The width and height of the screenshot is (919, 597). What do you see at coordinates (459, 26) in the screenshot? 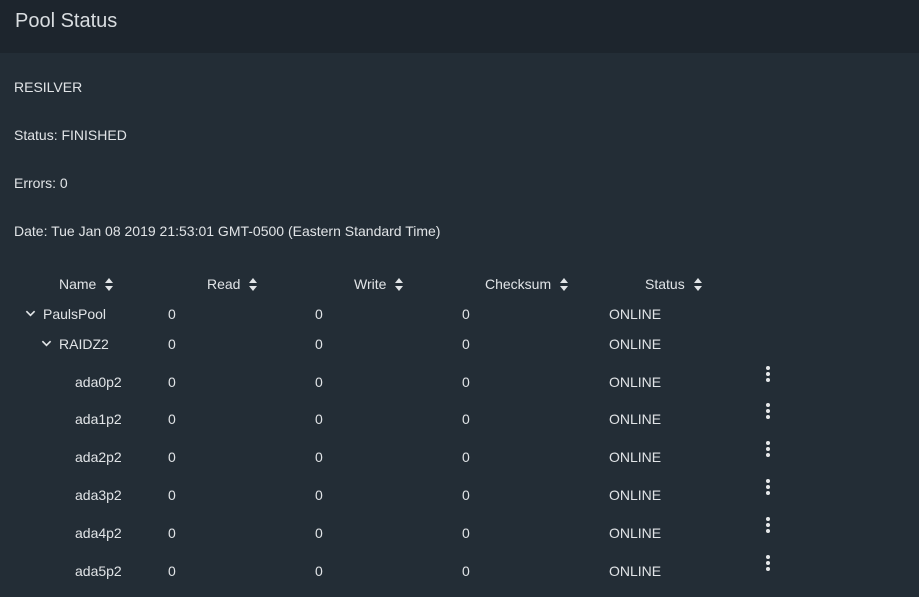
I see `page-header: Pool Status` at bounding box center [459, 26].